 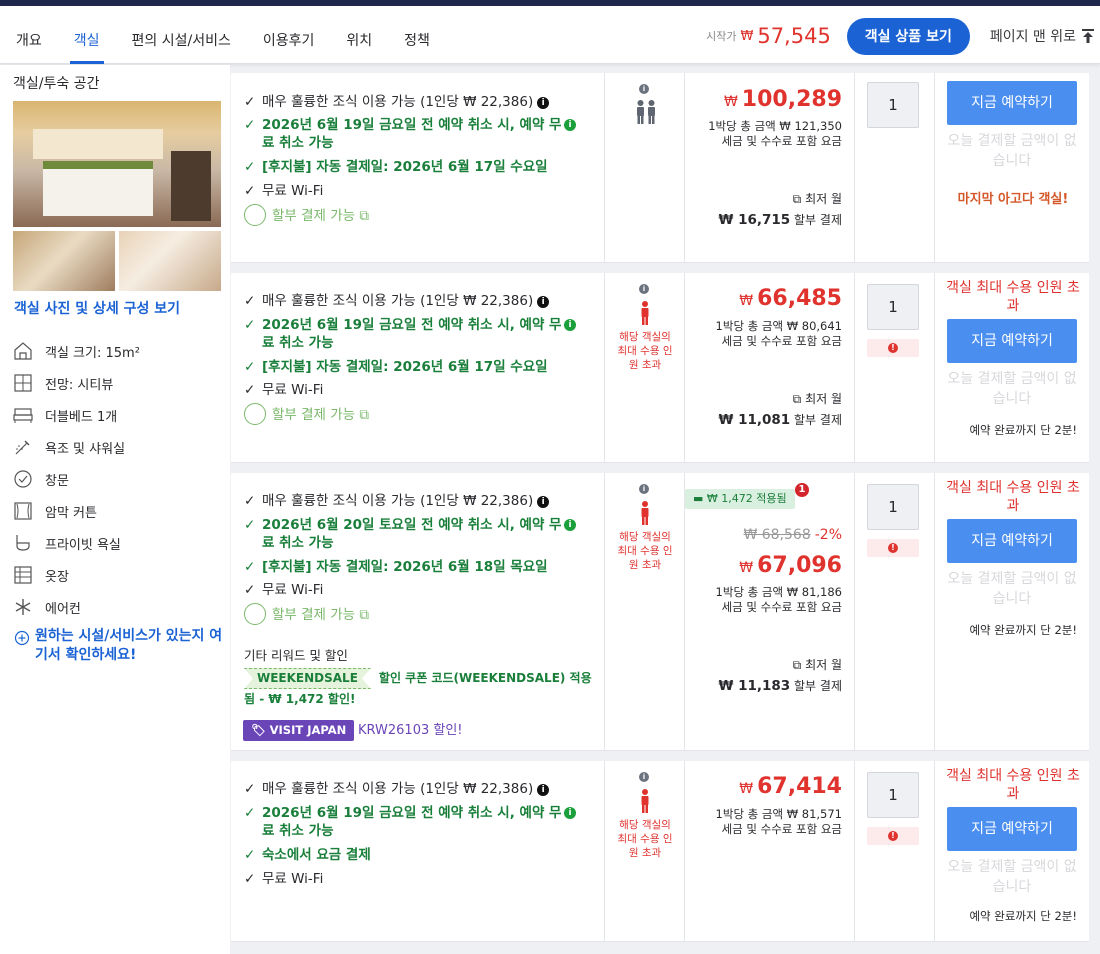 What do you see at coordinates (778, 814) in the screenshot?
I see `total-per-night: 1박당 총 금액 ₩ 81,571` at bounding box center [778, 814].